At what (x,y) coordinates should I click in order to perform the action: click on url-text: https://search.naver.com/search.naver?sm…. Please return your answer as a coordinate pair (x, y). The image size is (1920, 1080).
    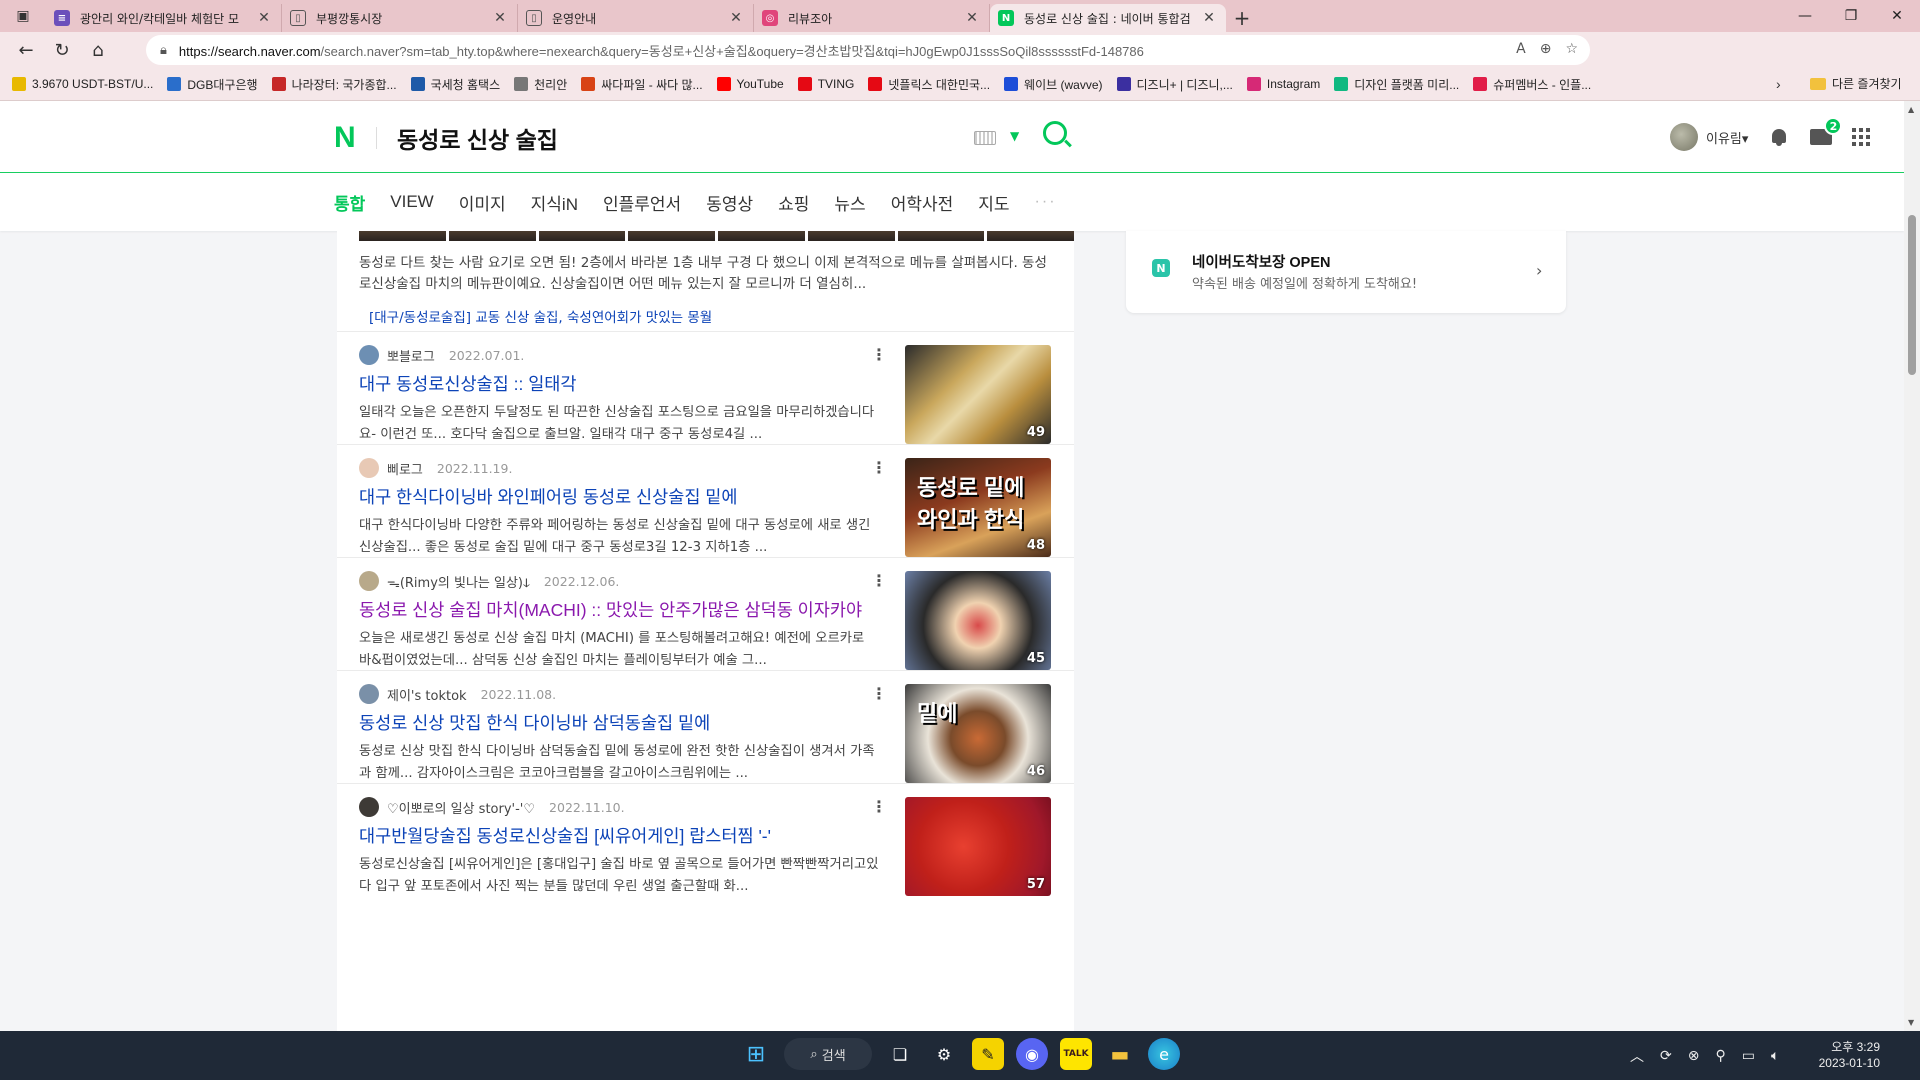
    Looking at the image, I should click on (829, 50).